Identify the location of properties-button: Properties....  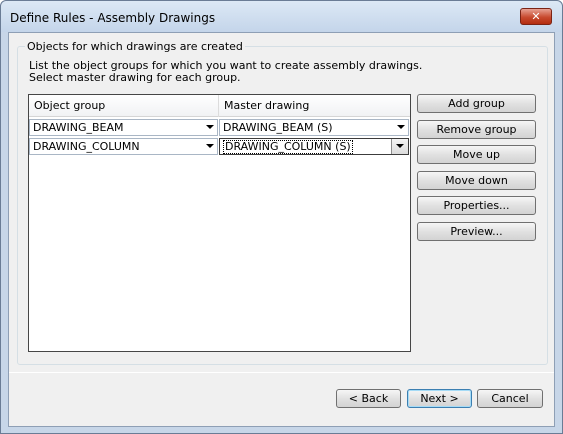
(476, 205).